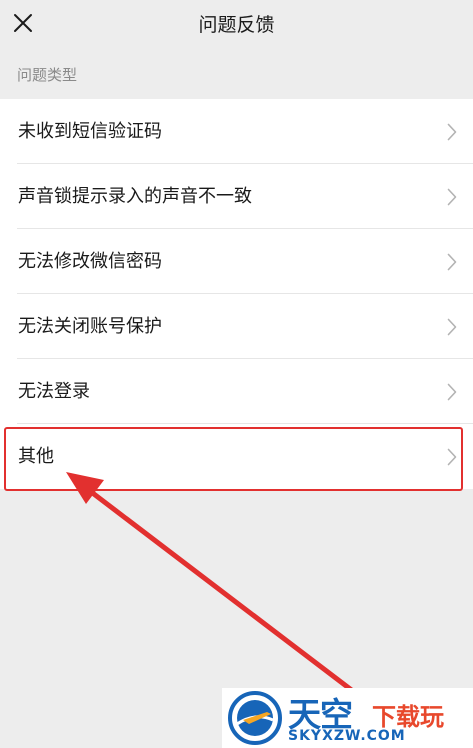 This screenshot has width=473, height=748. I want to click on close-icon, so click(23, 23).